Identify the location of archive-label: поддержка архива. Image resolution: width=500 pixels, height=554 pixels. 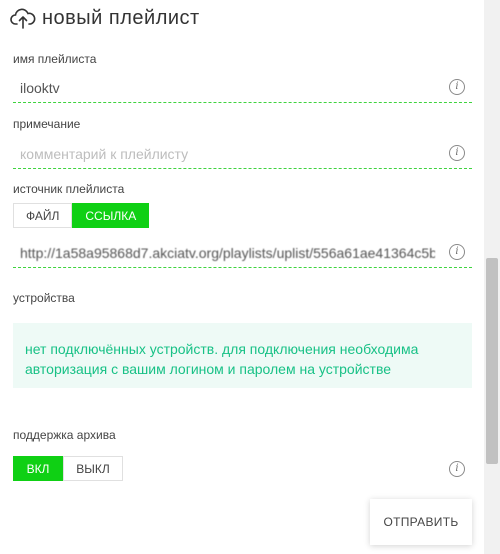
(64, 435).